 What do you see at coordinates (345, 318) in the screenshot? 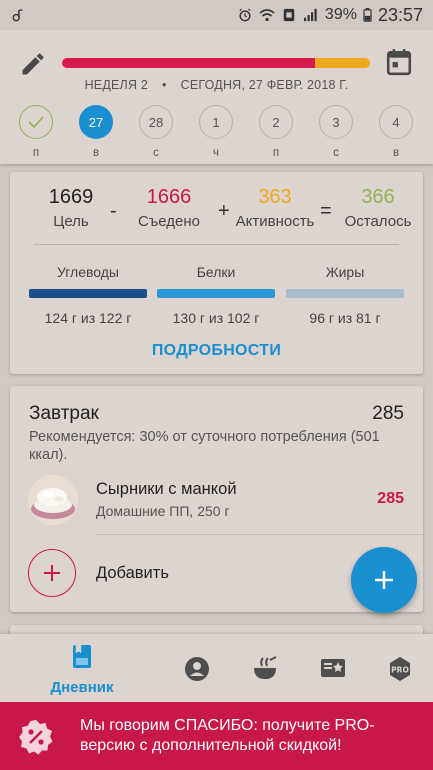
I see `macro-value: 96 г из 81 г` at bounding box center [345, 318].